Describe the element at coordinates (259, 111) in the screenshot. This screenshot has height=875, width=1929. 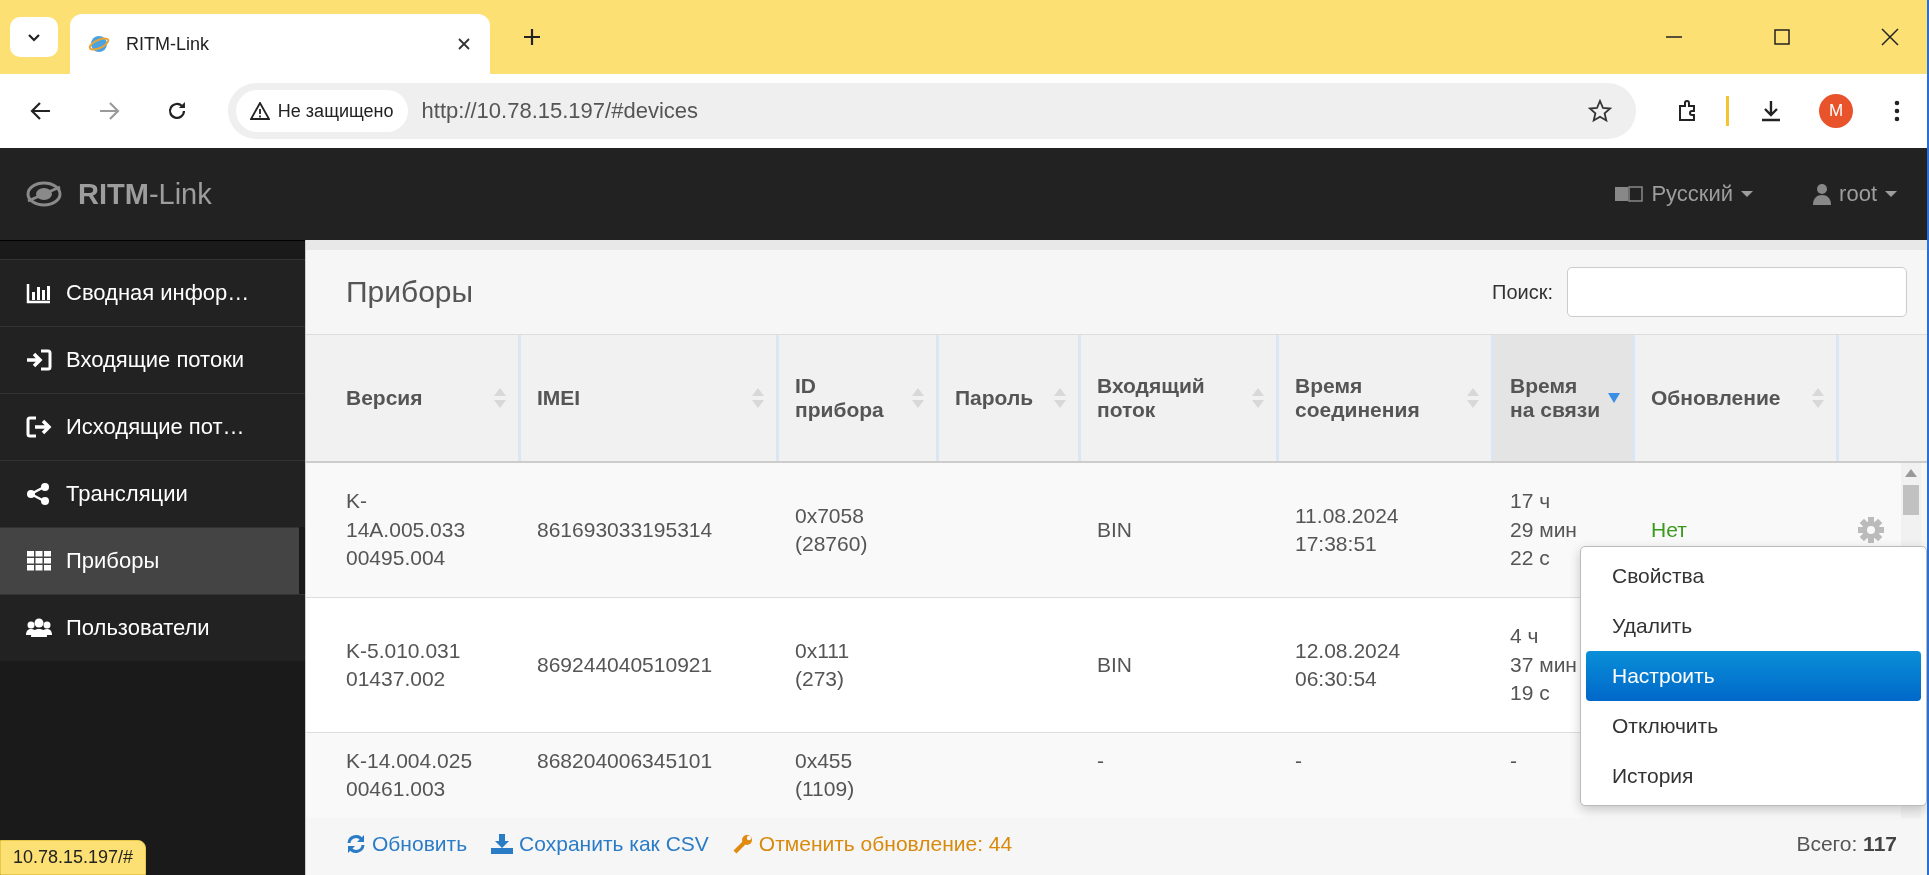
I see `warning-icon` at that location.